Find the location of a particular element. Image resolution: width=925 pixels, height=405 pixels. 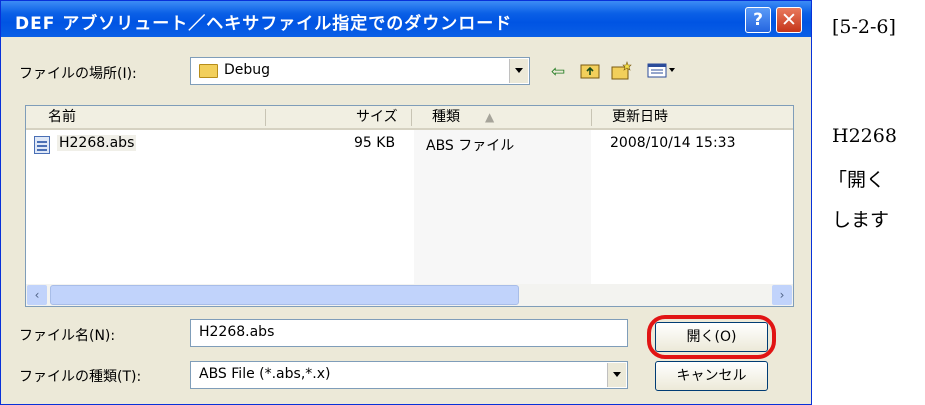

side-text-line-3: します is located at coordinates (861, 220).